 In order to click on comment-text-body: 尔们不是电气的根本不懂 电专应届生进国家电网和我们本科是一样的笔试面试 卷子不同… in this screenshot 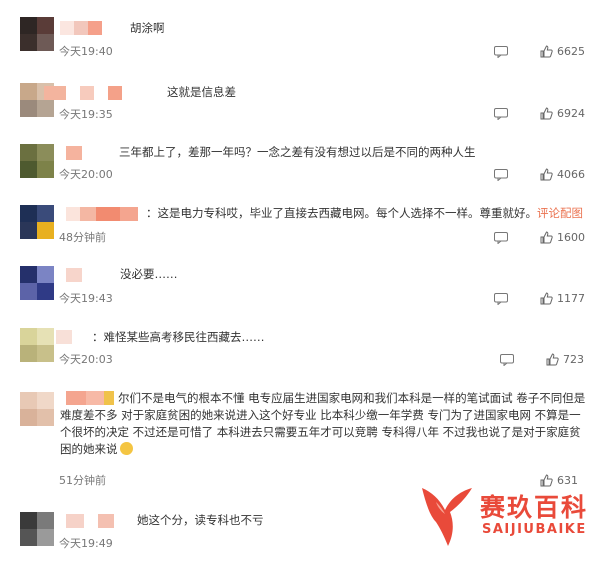, I will do `click(323, 423)`.